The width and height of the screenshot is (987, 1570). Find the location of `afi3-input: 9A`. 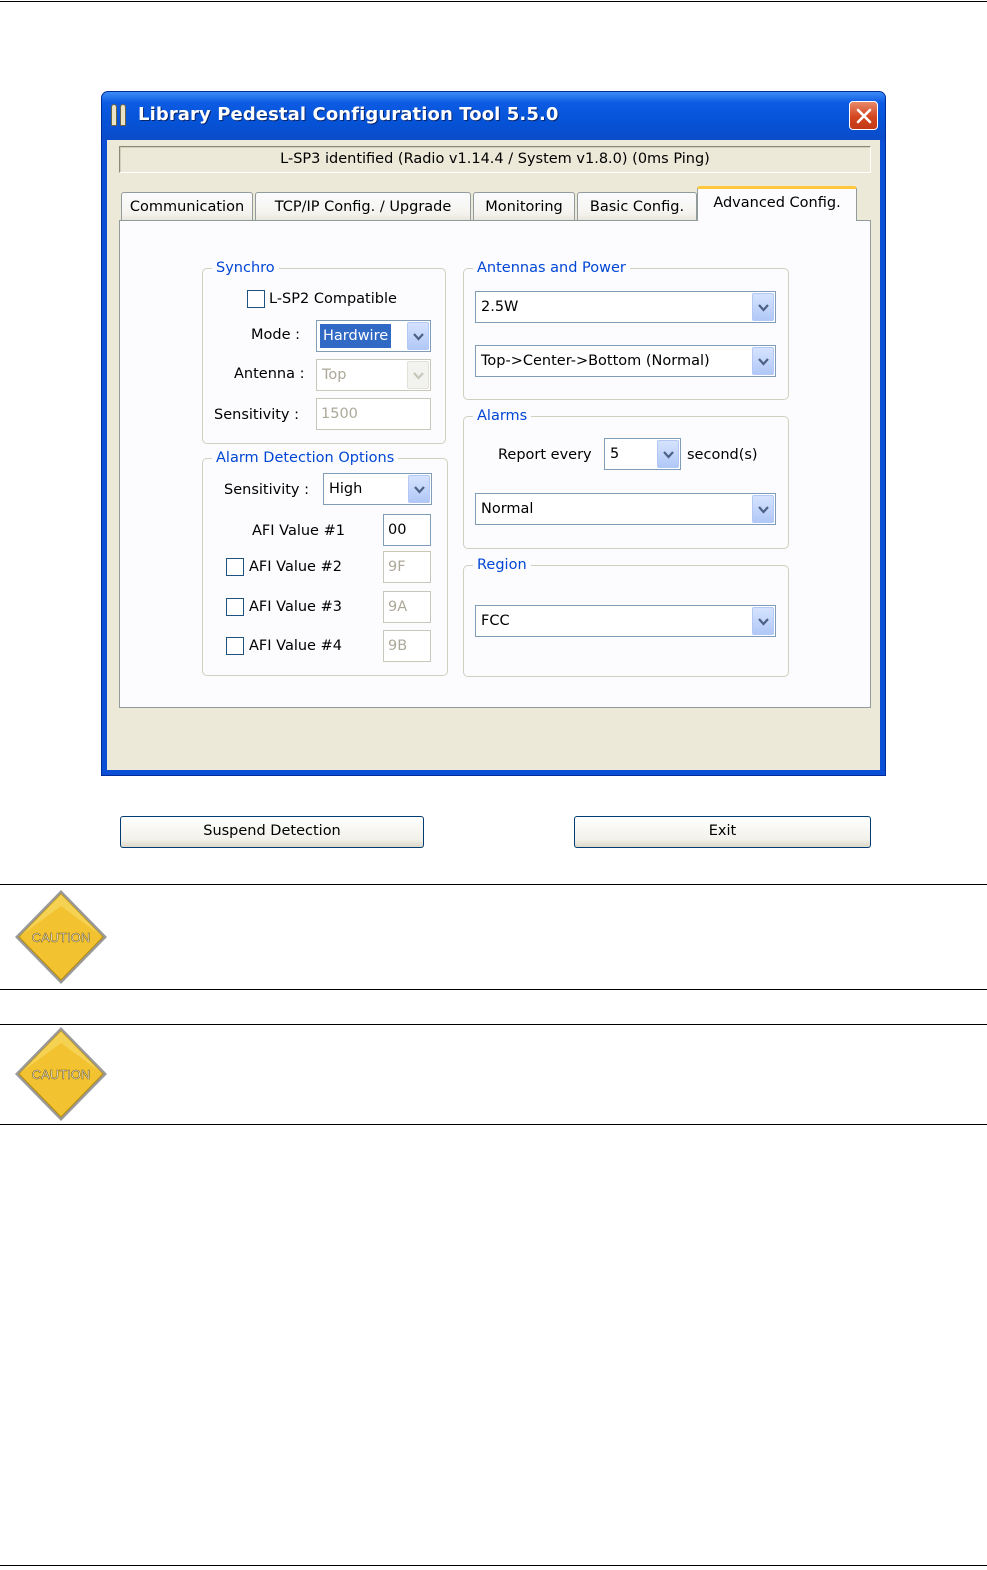

afi3-input: 9A is located at coordinates (407, 607).